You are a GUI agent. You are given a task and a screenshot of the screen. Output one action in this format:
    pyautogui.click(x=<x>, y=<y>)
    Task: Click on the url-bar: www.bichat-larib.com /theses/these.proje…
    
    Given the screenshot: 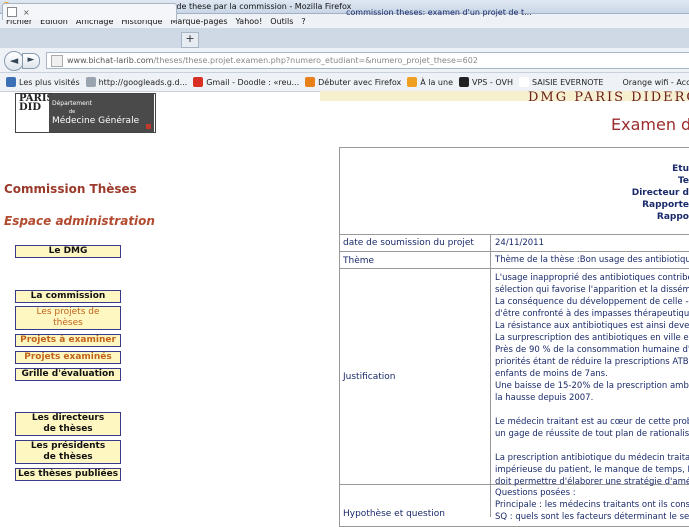 What is the action you would take?
    pyautogui.click(x=367, y=60)
    